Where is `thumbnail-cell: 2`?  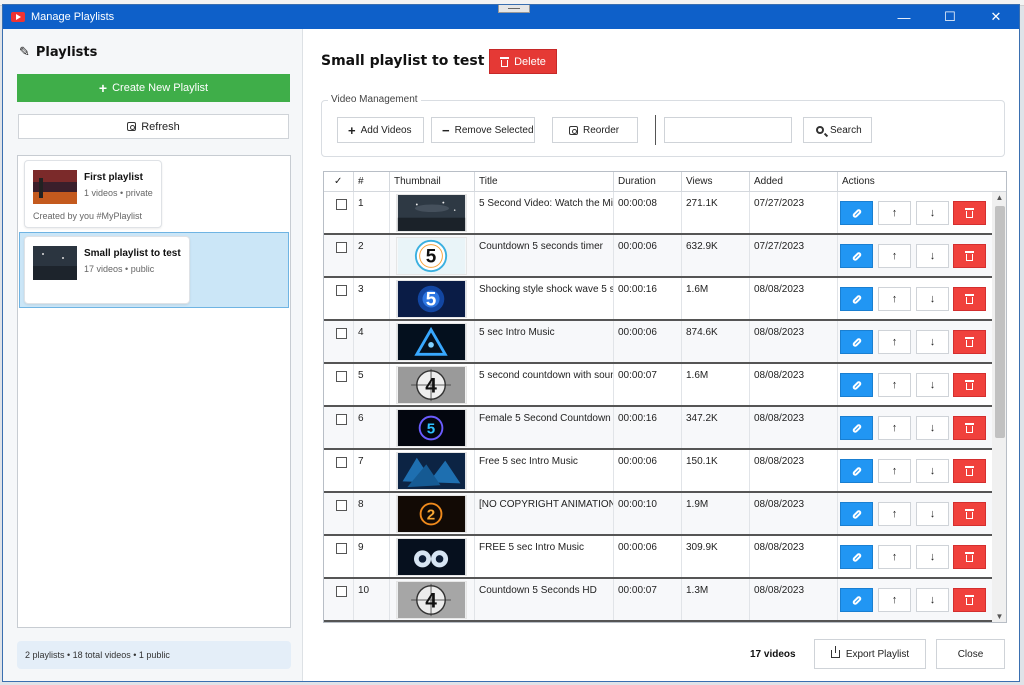 thumbnail-cell: 2 is located at coordinates (432, 513).